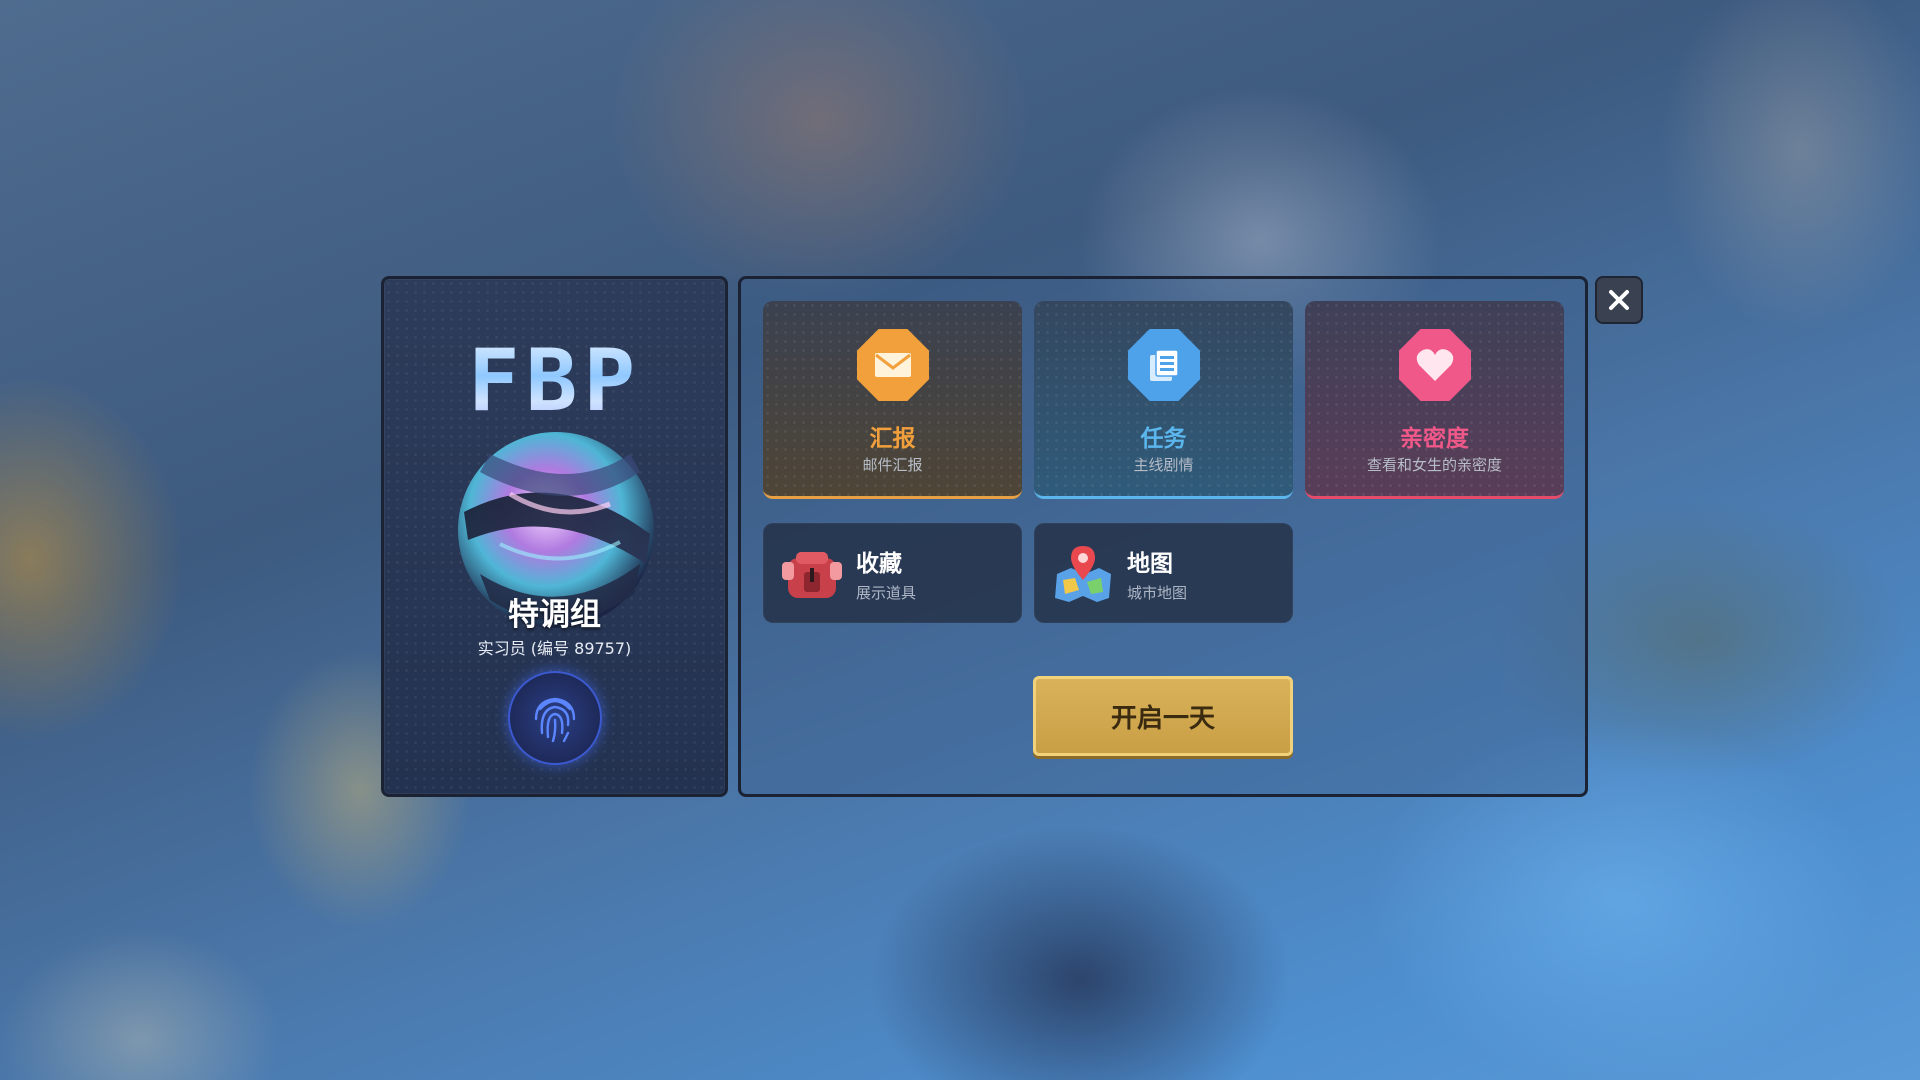 Image resolution: width=1920 pixels, height=1080 pixels. I want to click on group-name: 特调组, so click(554, 615).